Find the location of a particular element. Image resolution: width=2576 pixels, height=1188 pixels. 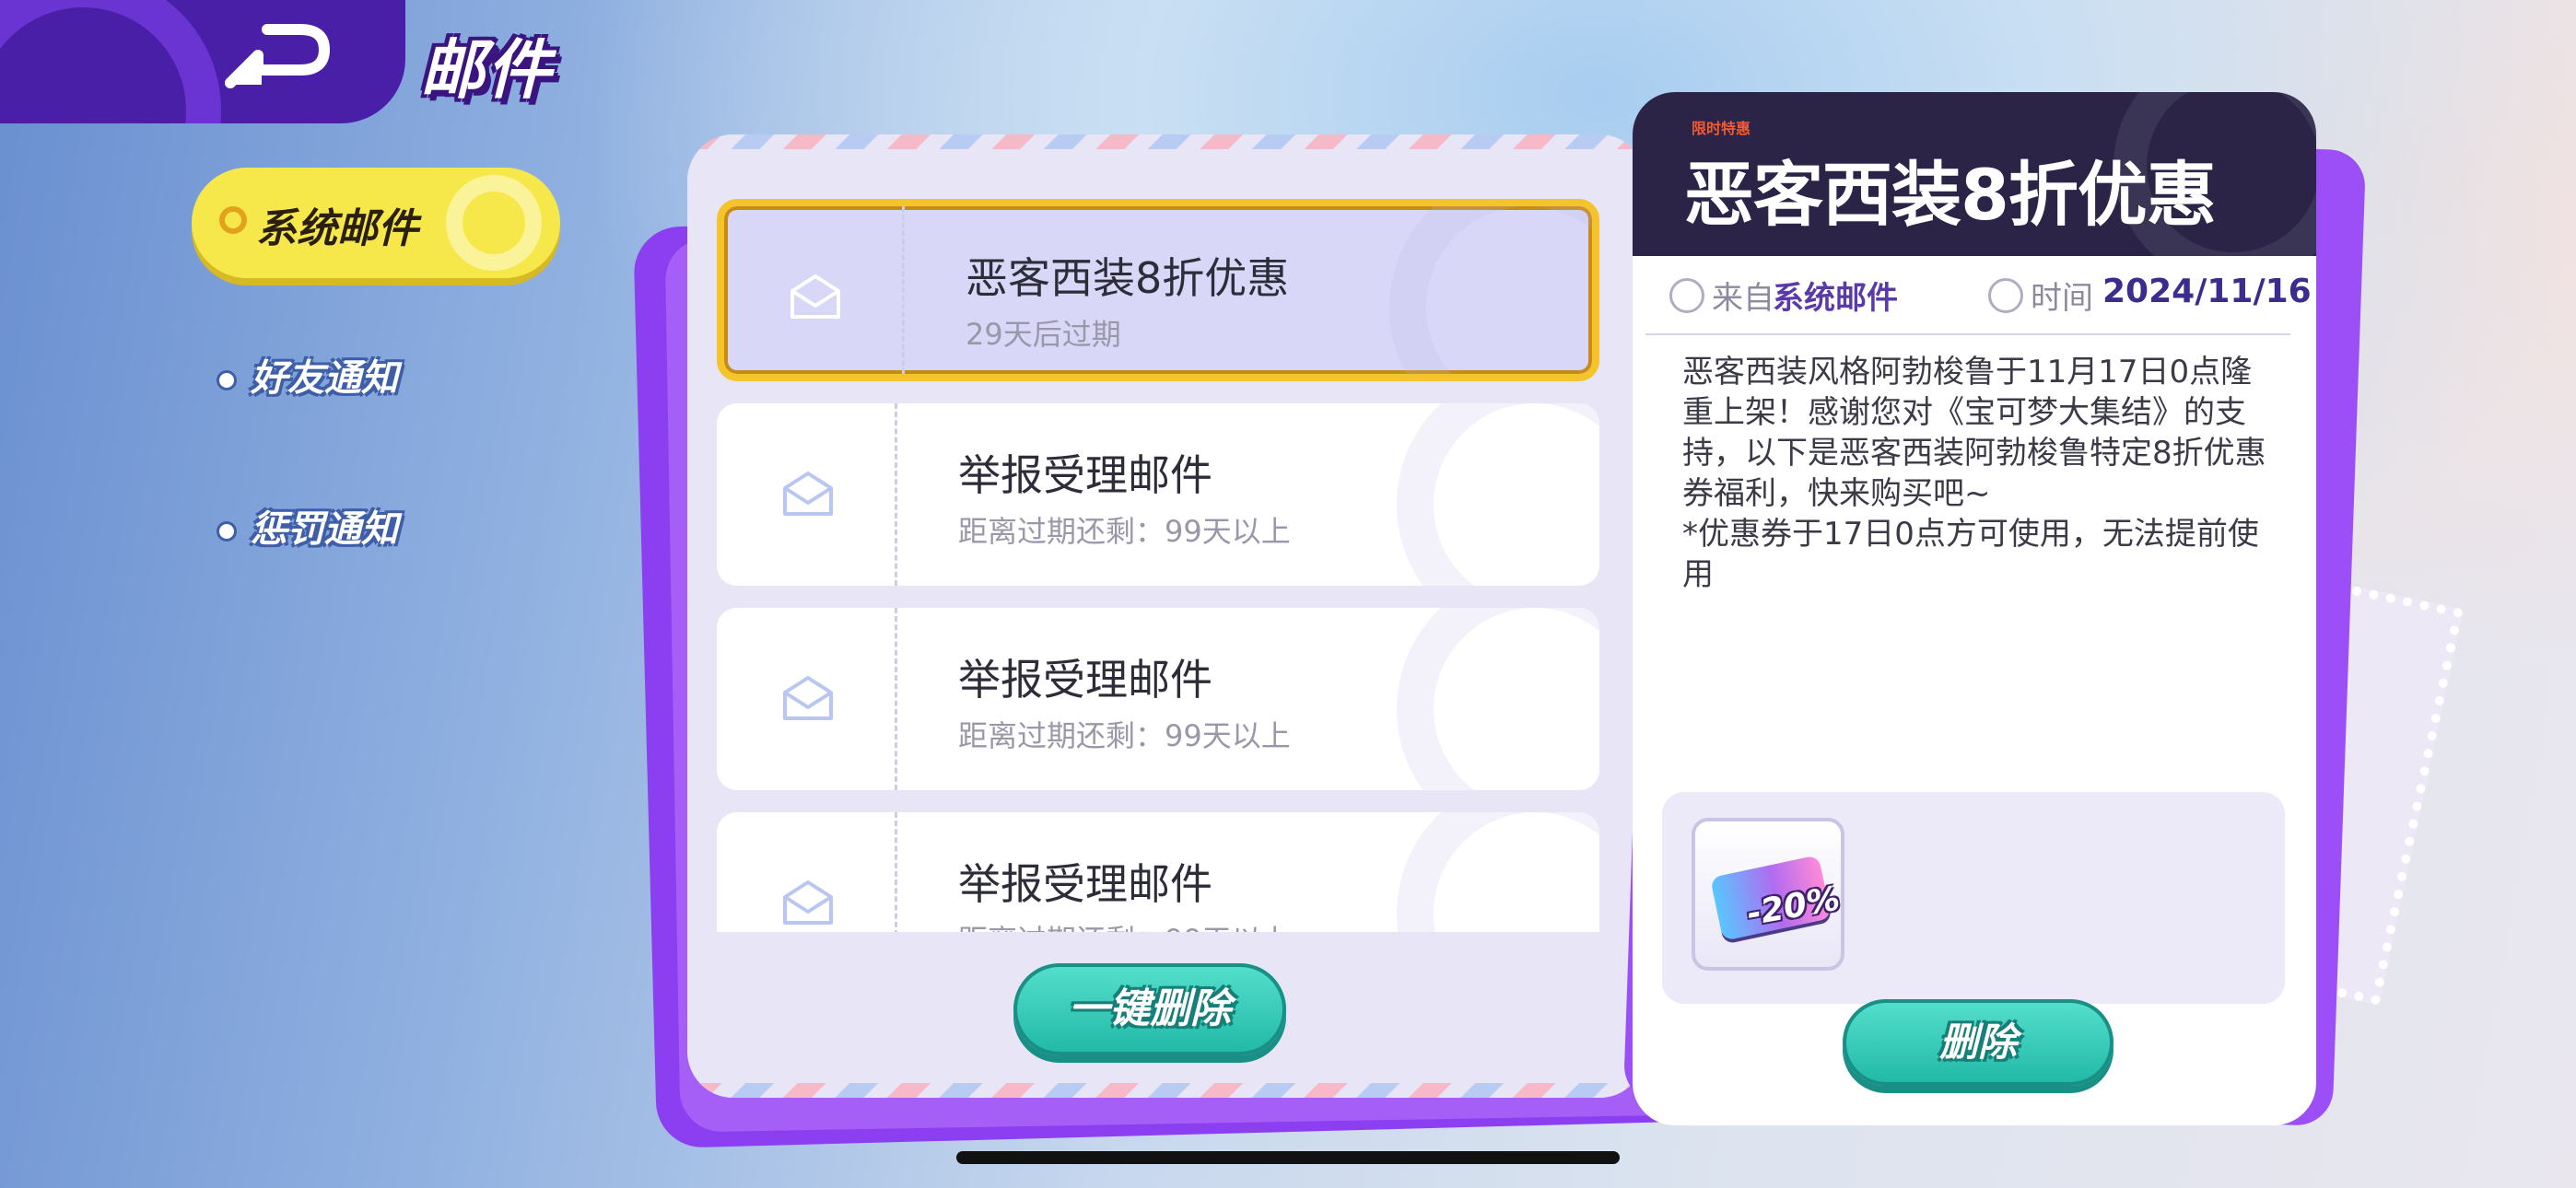

category-label: 系统邮件 is located at coordinates (337, 228).